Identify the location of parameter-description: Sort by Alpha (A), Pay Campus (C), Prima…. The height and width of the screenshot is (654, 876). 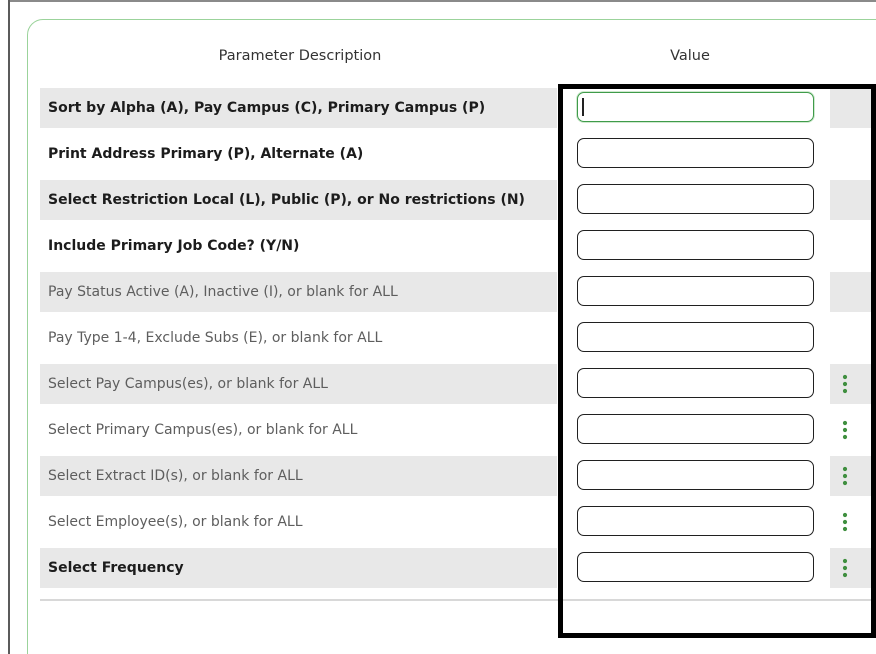
(298, 108).